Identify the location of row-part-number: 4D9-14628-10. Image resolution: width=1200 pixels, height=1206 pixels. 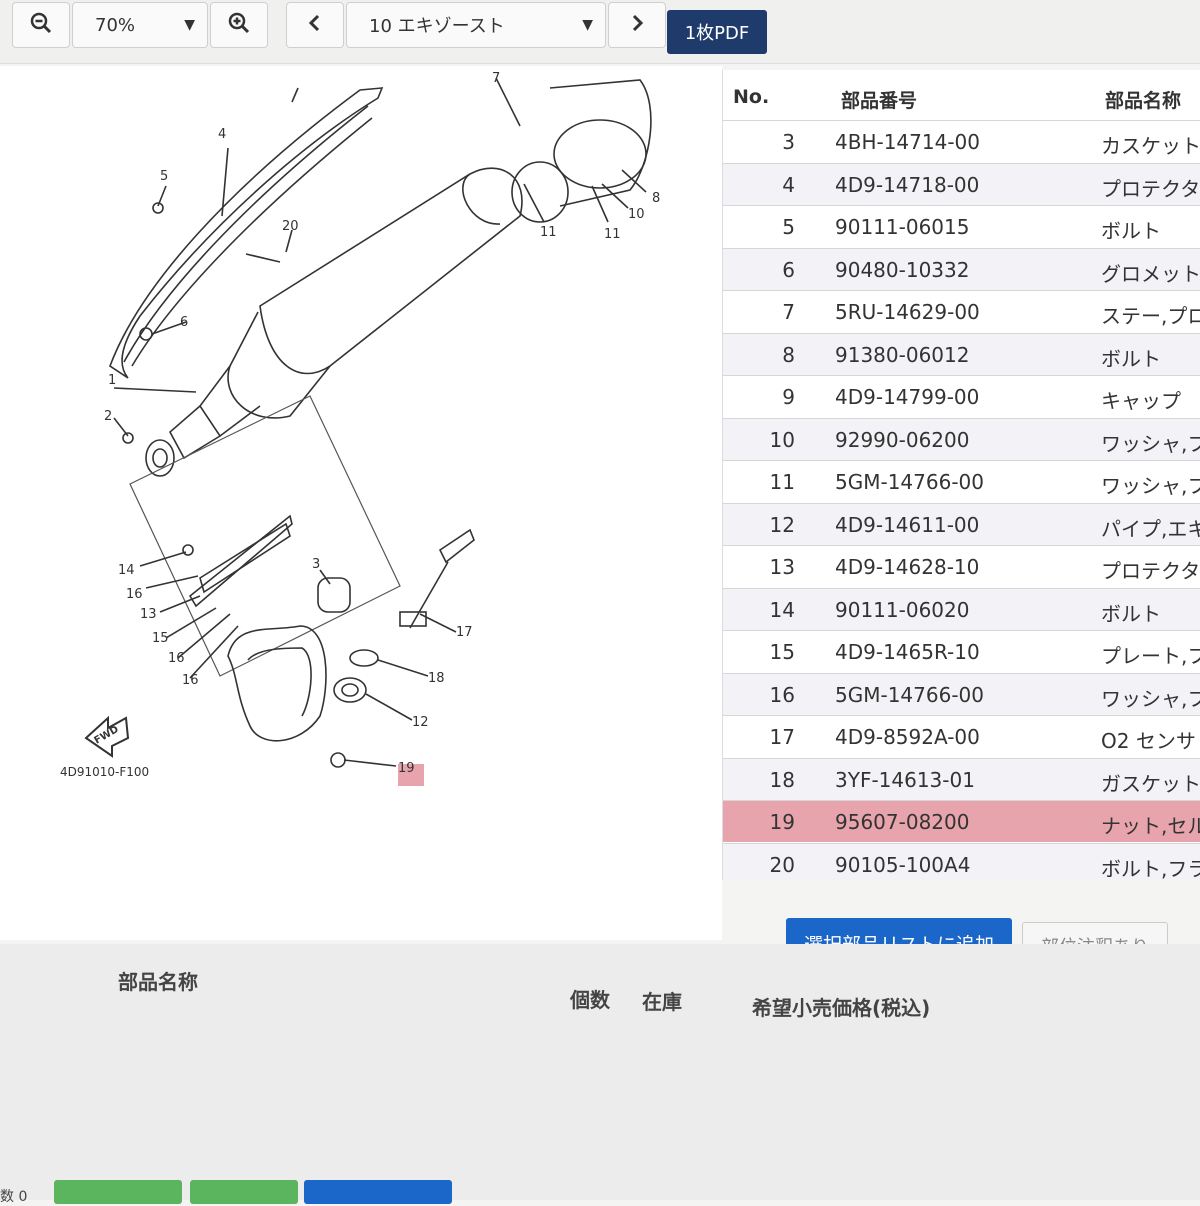
(907, 567).